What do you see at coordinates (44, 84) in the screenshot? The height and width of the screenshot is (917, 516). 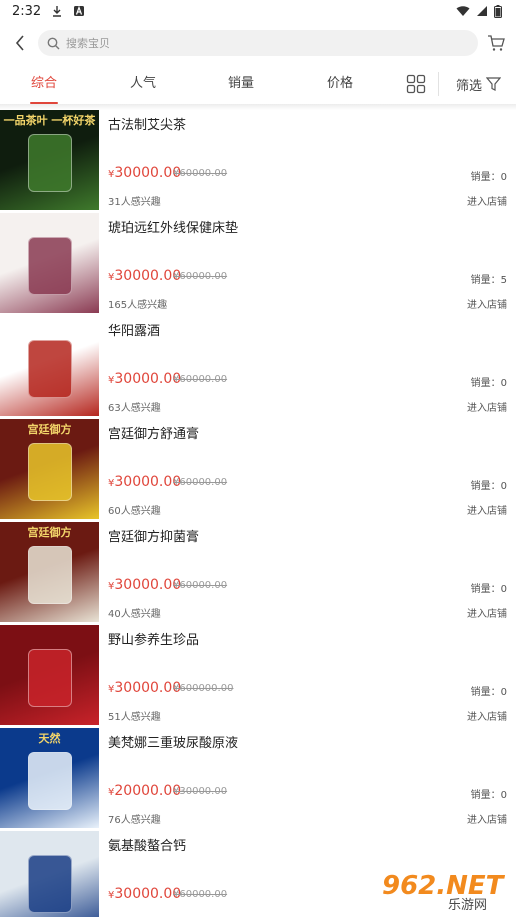 I see `sort-tab-comprehensive: 综合` at bounding box center [44, 84].